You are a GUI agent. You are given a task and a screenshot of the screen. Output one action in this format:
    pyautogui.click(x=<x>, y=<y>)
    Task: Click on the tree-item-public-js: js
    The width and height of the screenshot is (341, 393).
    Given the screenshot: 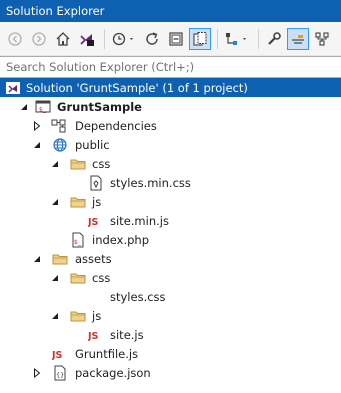 What is the action you would take?
    pyautogui.click(x=170, y=201)
    